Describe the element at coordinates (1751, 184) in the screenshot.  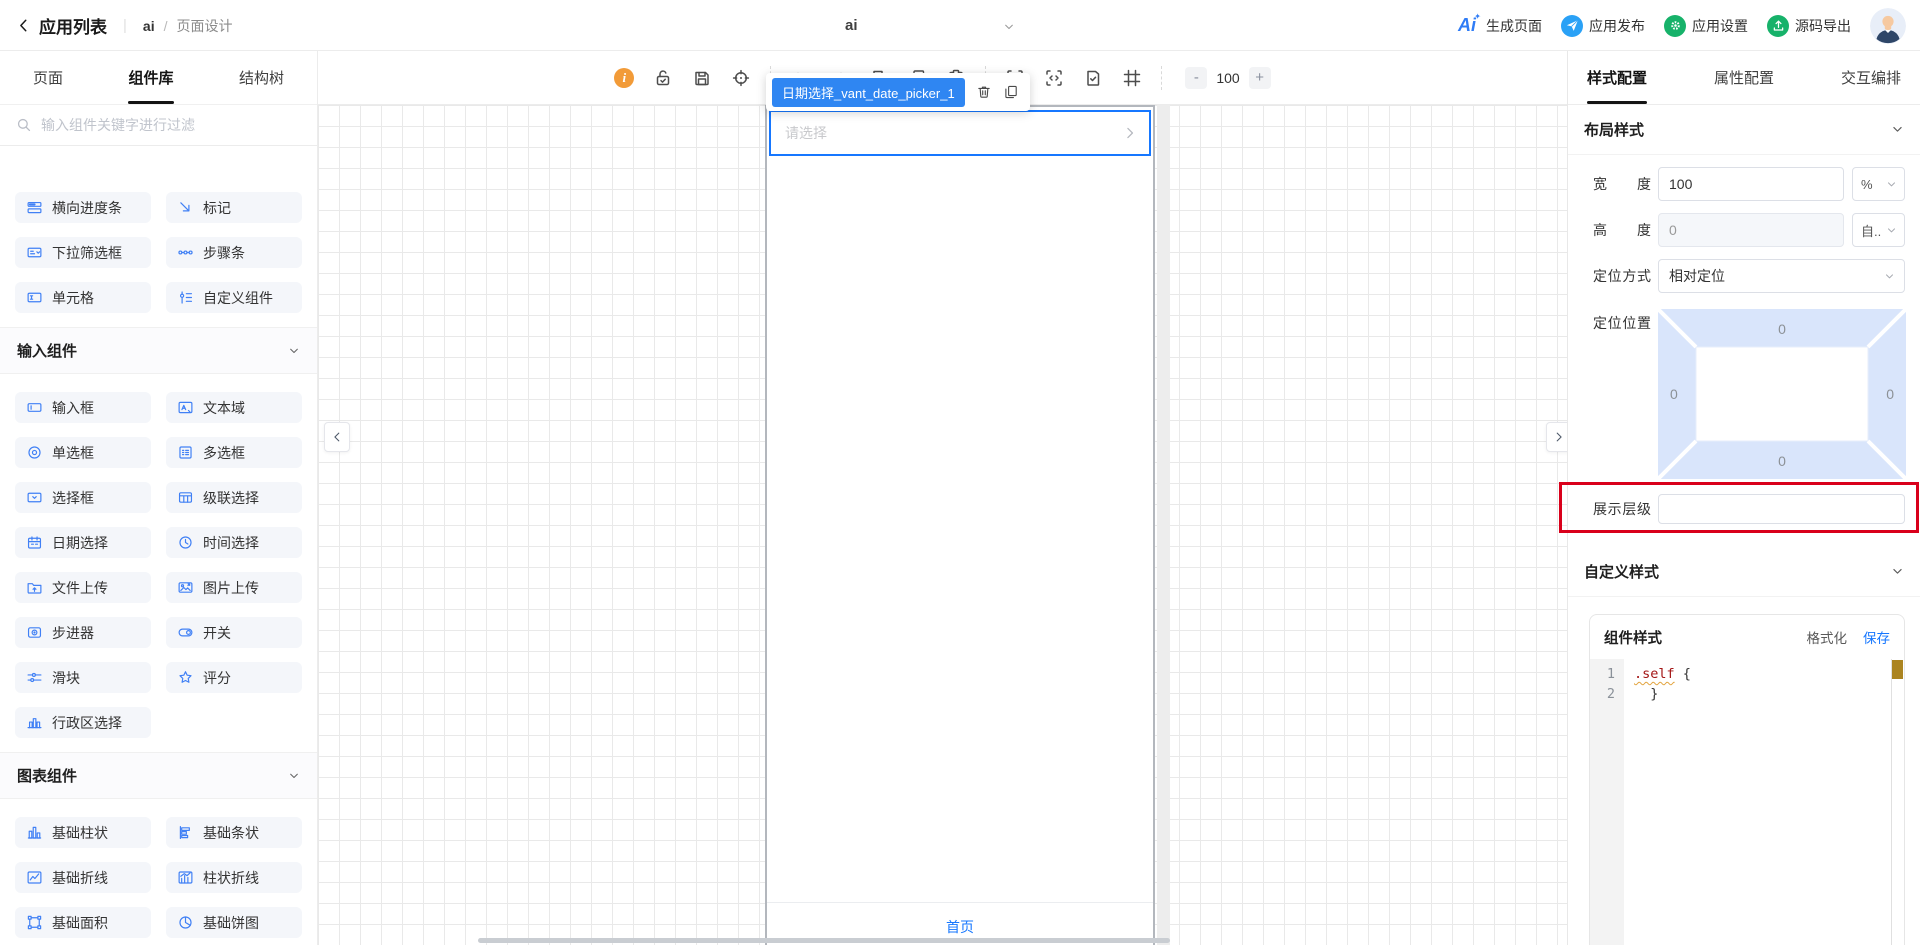
I see `width-input` at that location.